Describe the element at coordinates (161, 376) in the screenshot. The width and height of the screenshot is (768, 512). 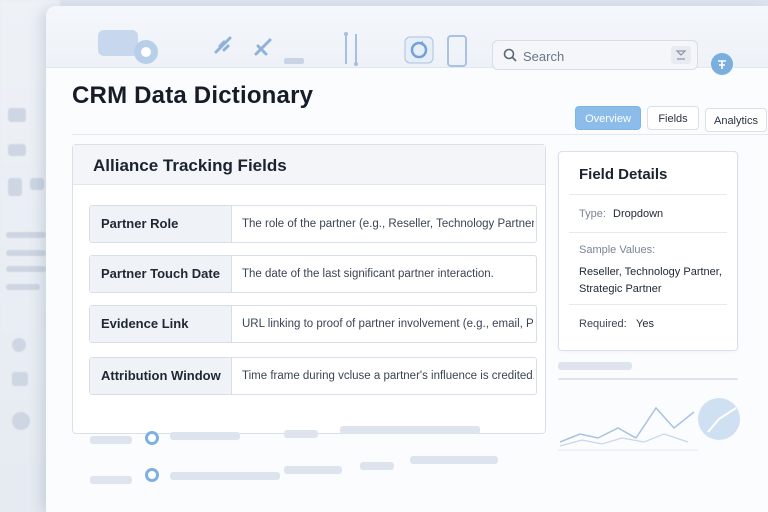
I see `field-name: Attribution Window` at that location.